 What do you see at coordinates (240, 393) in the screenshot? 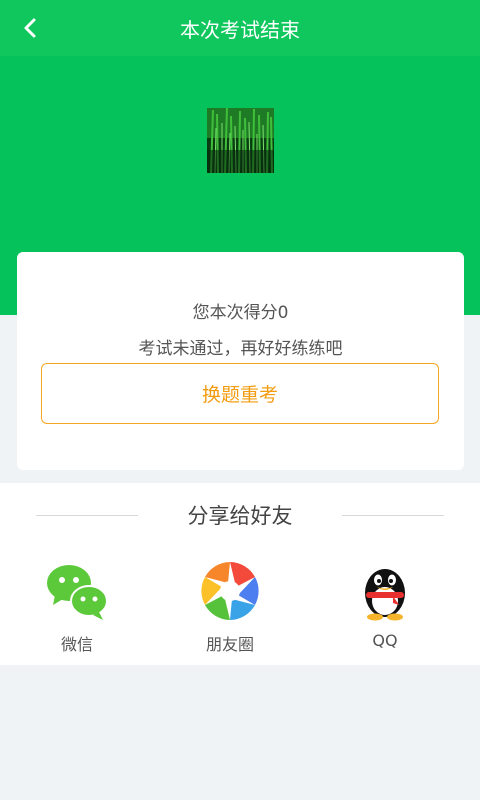
I see `retry-exam-button: 换题重考` at bounding box center [240, 393].